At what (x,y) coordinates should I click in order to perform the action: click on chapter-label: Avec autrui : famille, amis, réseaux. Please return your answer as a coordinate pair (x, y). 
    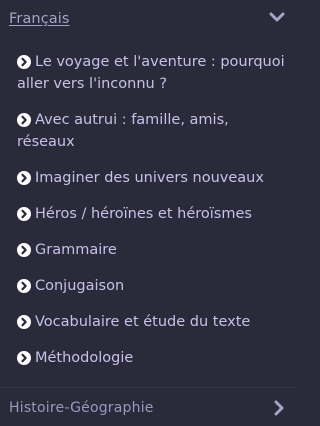
    Looking at the image, I should click on (152, 131).